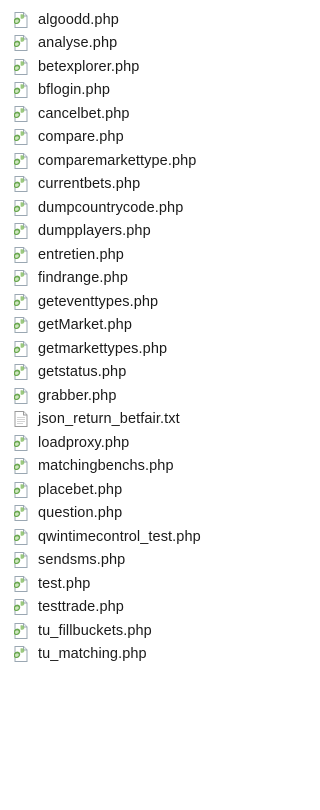 This screenshot has height=810, width=320. I want to click on file-item: matchingbenchs.php, so click(140, 467).